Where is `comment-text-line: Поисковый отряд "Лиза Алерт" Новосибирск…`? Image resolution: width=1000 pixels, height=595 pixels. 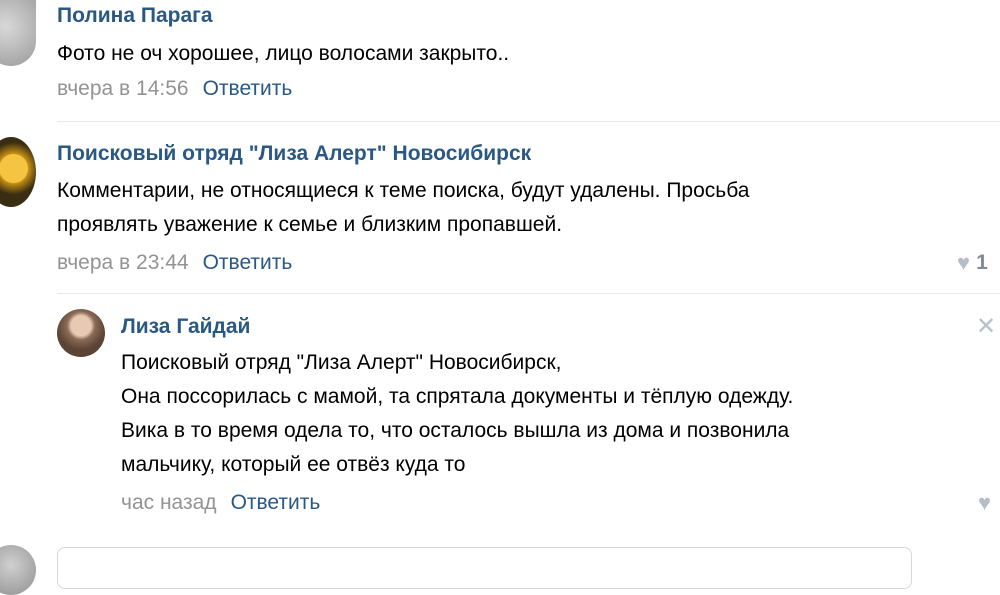
comment-text-line: Поисковый отряд "Лиза Алерт" Новосибирск… is located at coordinates (341, 362).